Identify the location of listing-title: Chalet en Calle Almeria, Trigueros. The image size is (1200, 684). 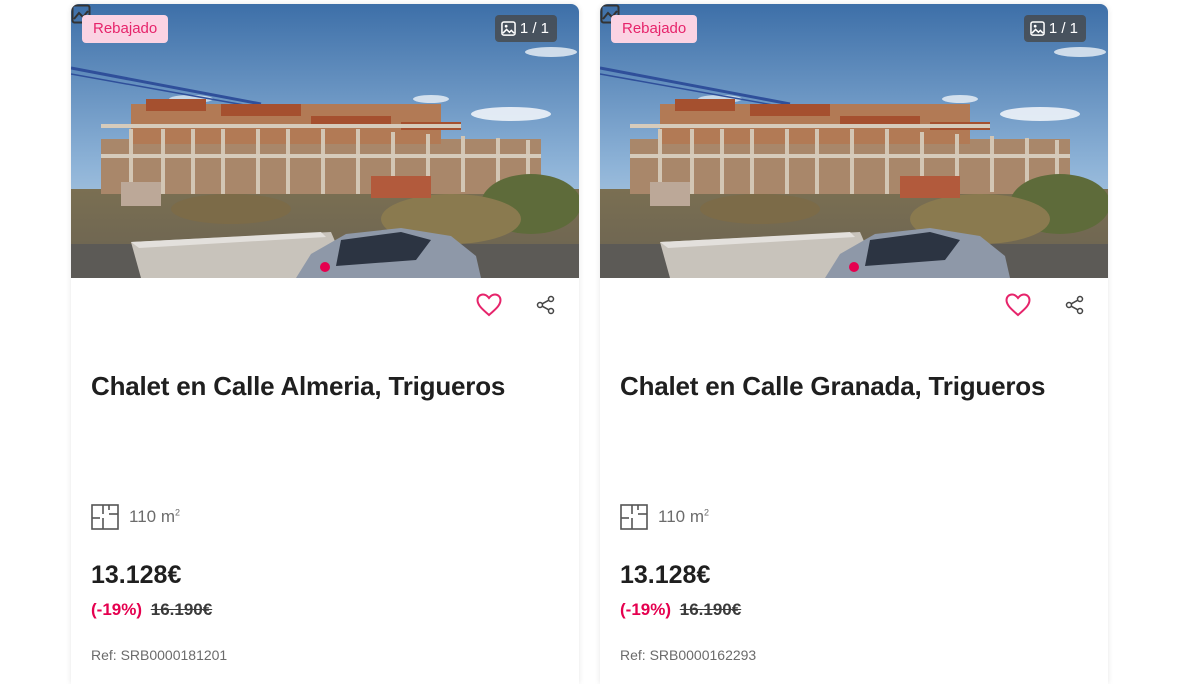
(298, 386).